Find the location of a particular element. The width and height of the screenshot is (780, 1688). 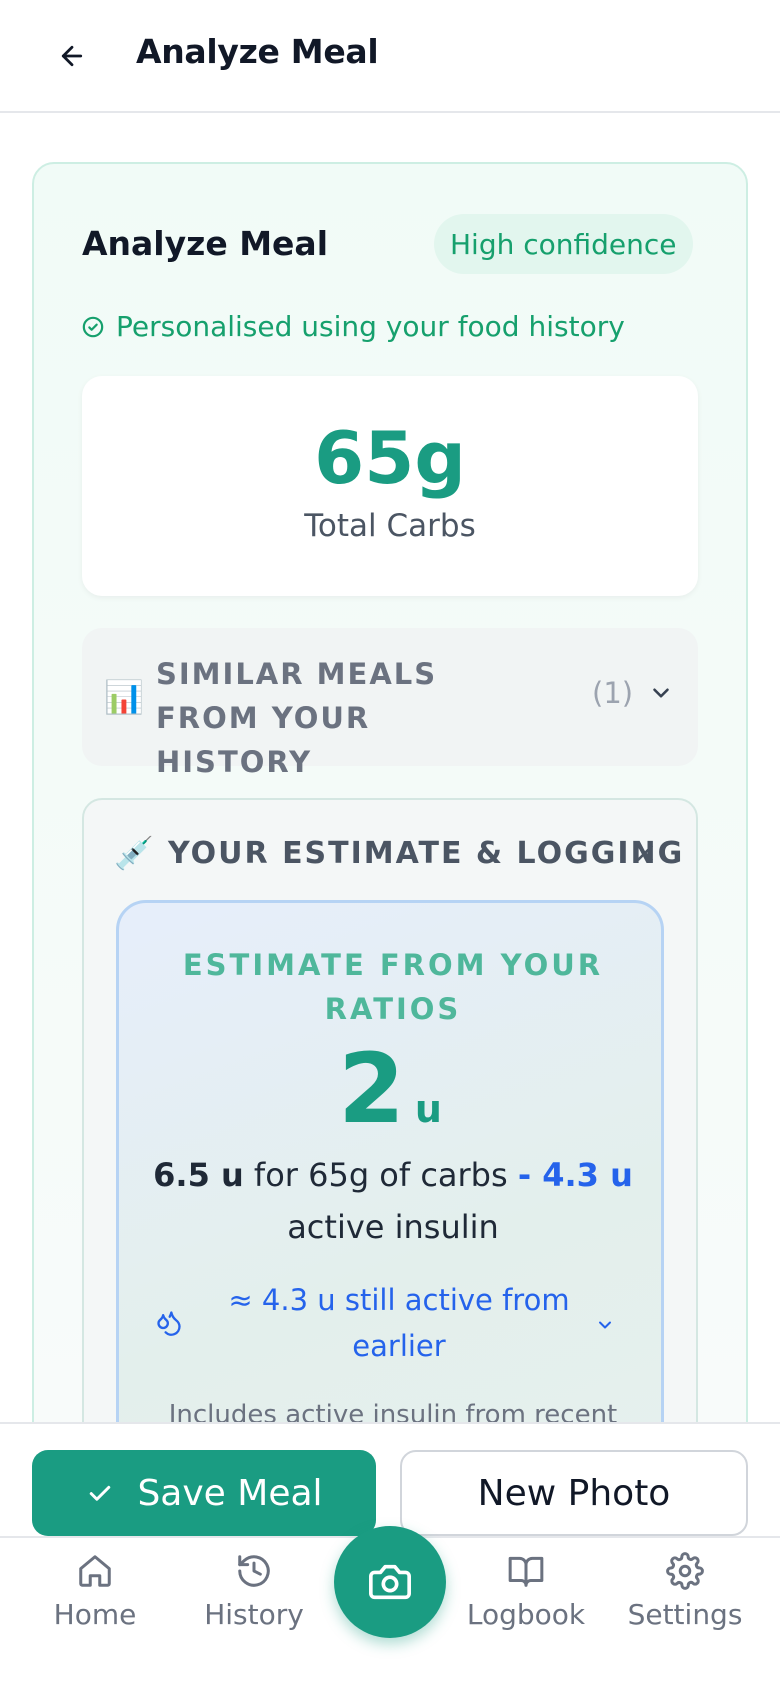

insulin-units-value: 2 is located at coordinates (371, 1089).